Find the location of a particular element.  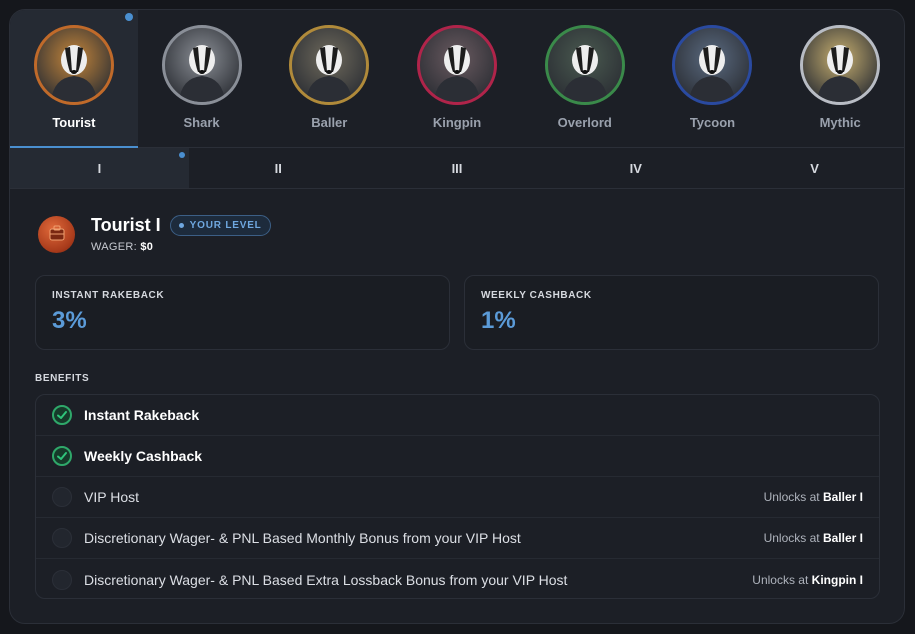

baller-avatar is located at coordinates (329, 65).